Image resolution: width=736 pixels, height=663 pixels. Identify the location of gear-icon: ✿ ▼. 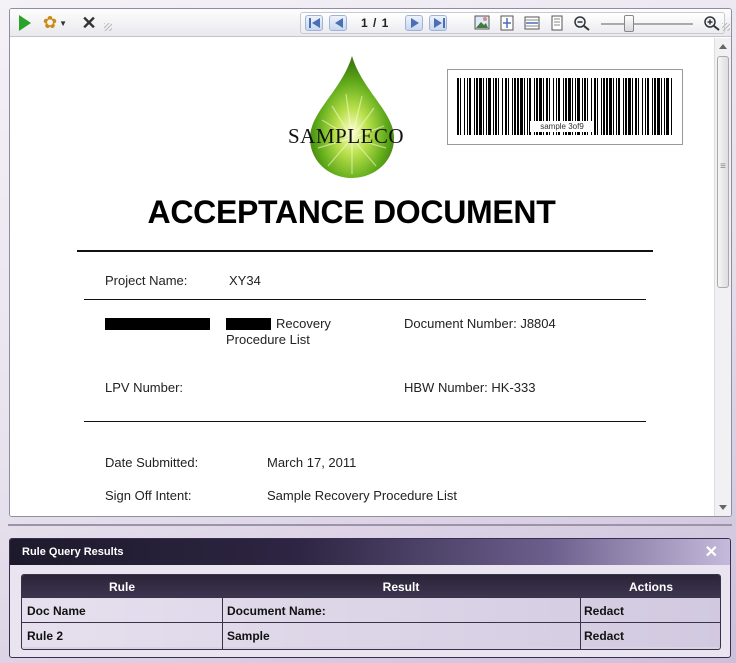
(55, 23).